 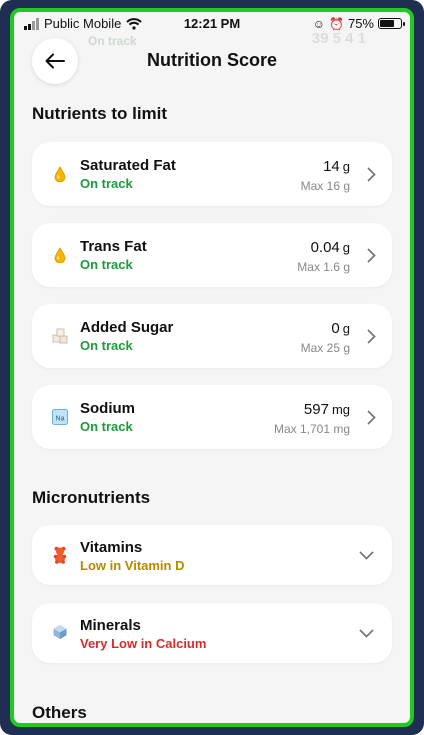 I want to click on nutrient-value: 0g, so click(x=340, y=328).